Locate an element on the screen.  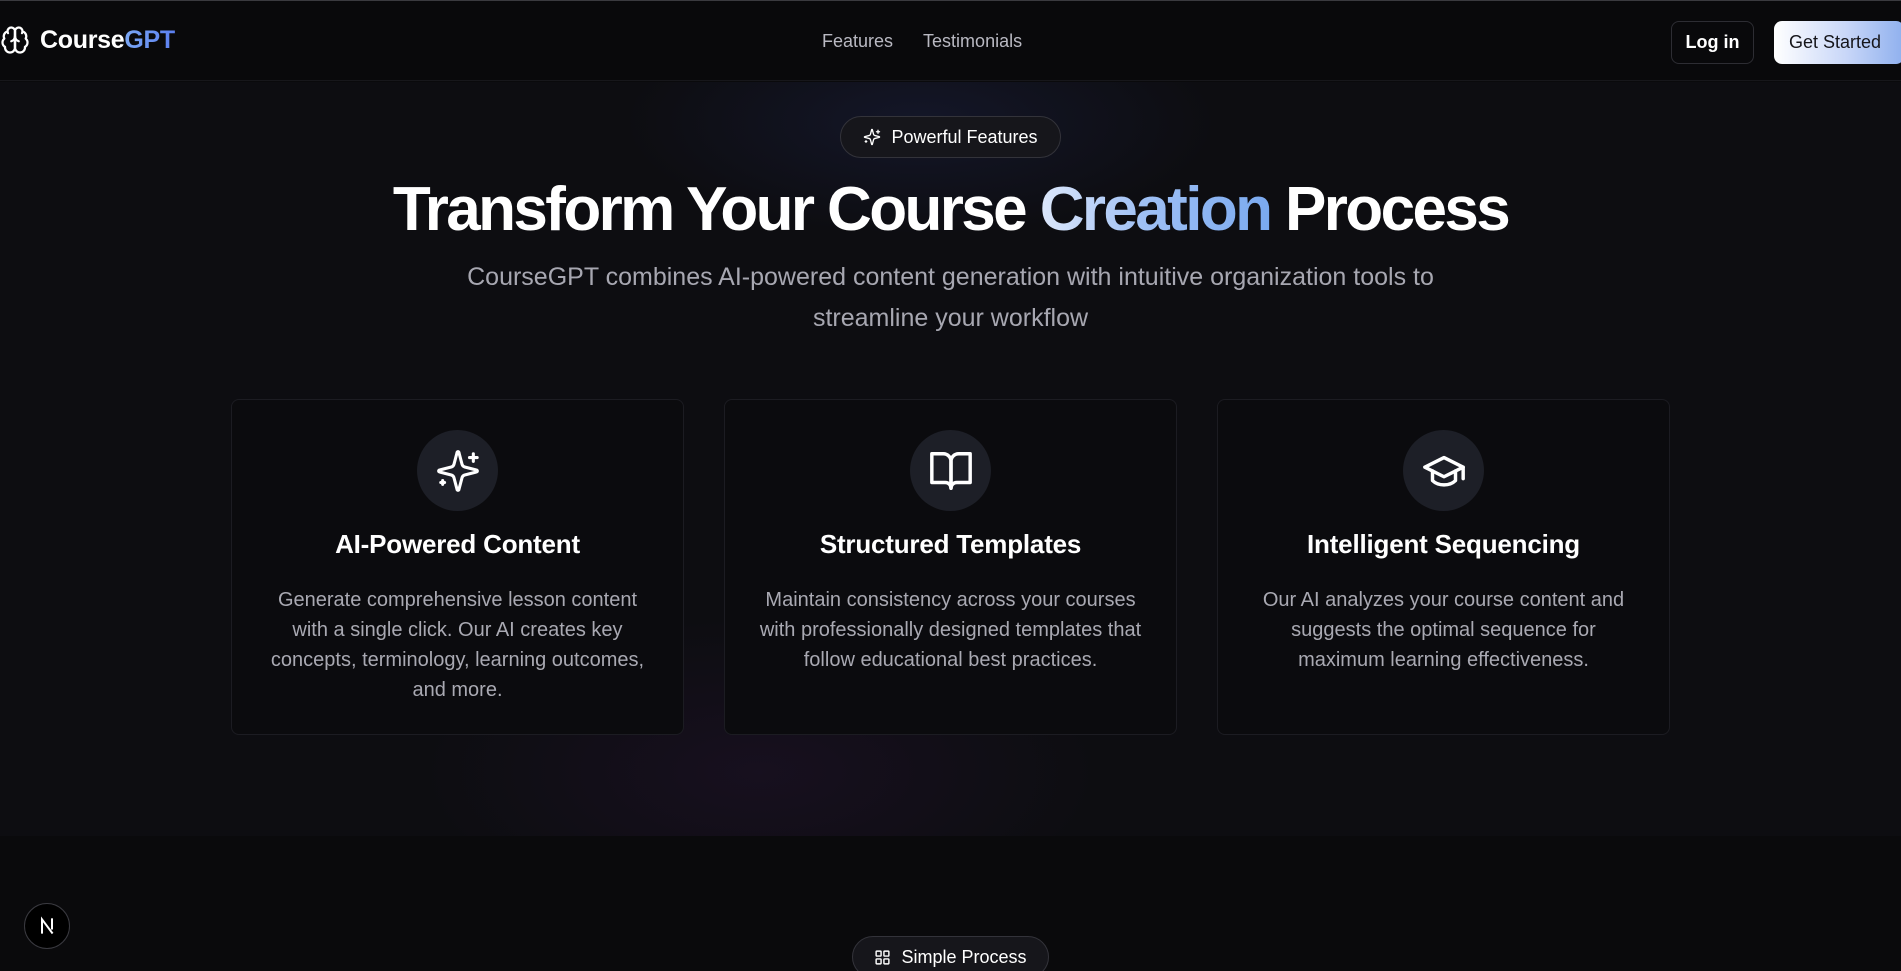
headline-part2: Process is located at coordinates (1398, 209).